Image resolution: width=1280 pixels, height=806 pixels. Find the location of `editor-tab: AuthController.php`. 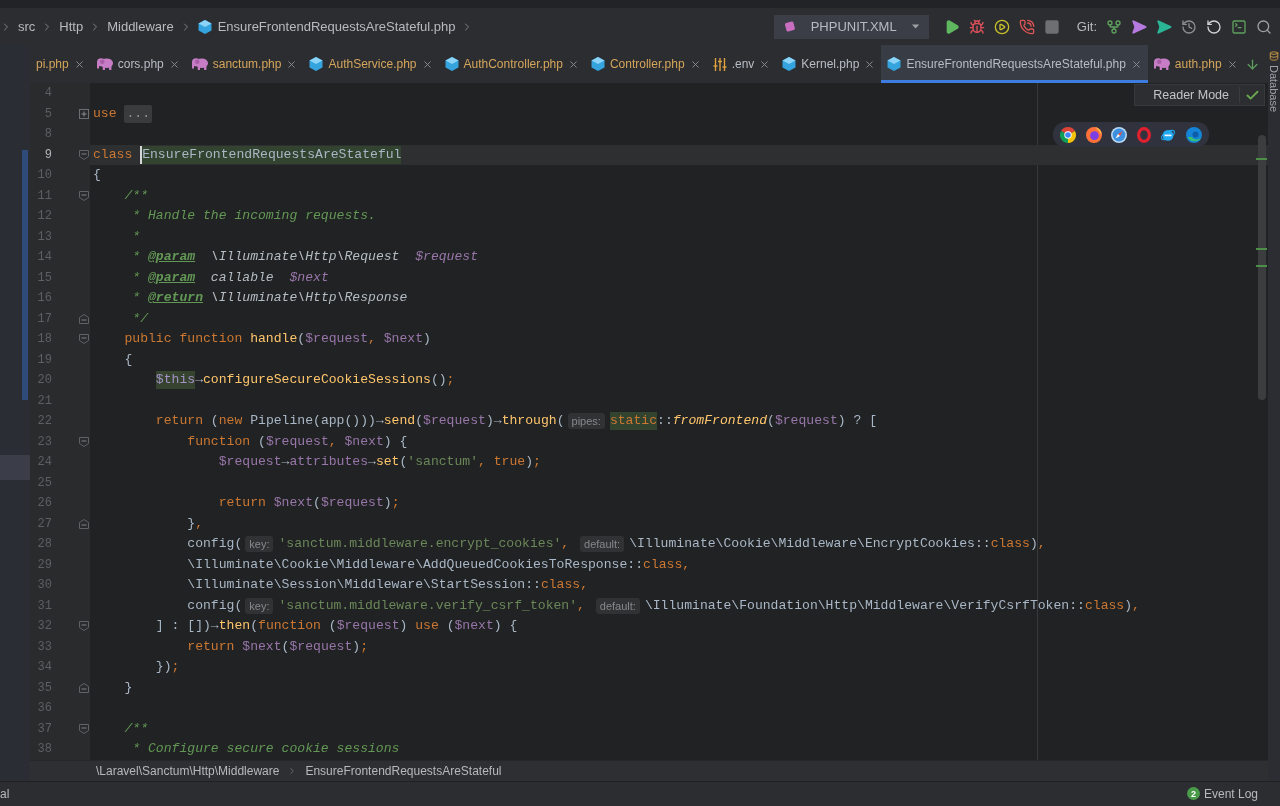

editor-tab: AuthController.php is located at coordinates (511, 64).